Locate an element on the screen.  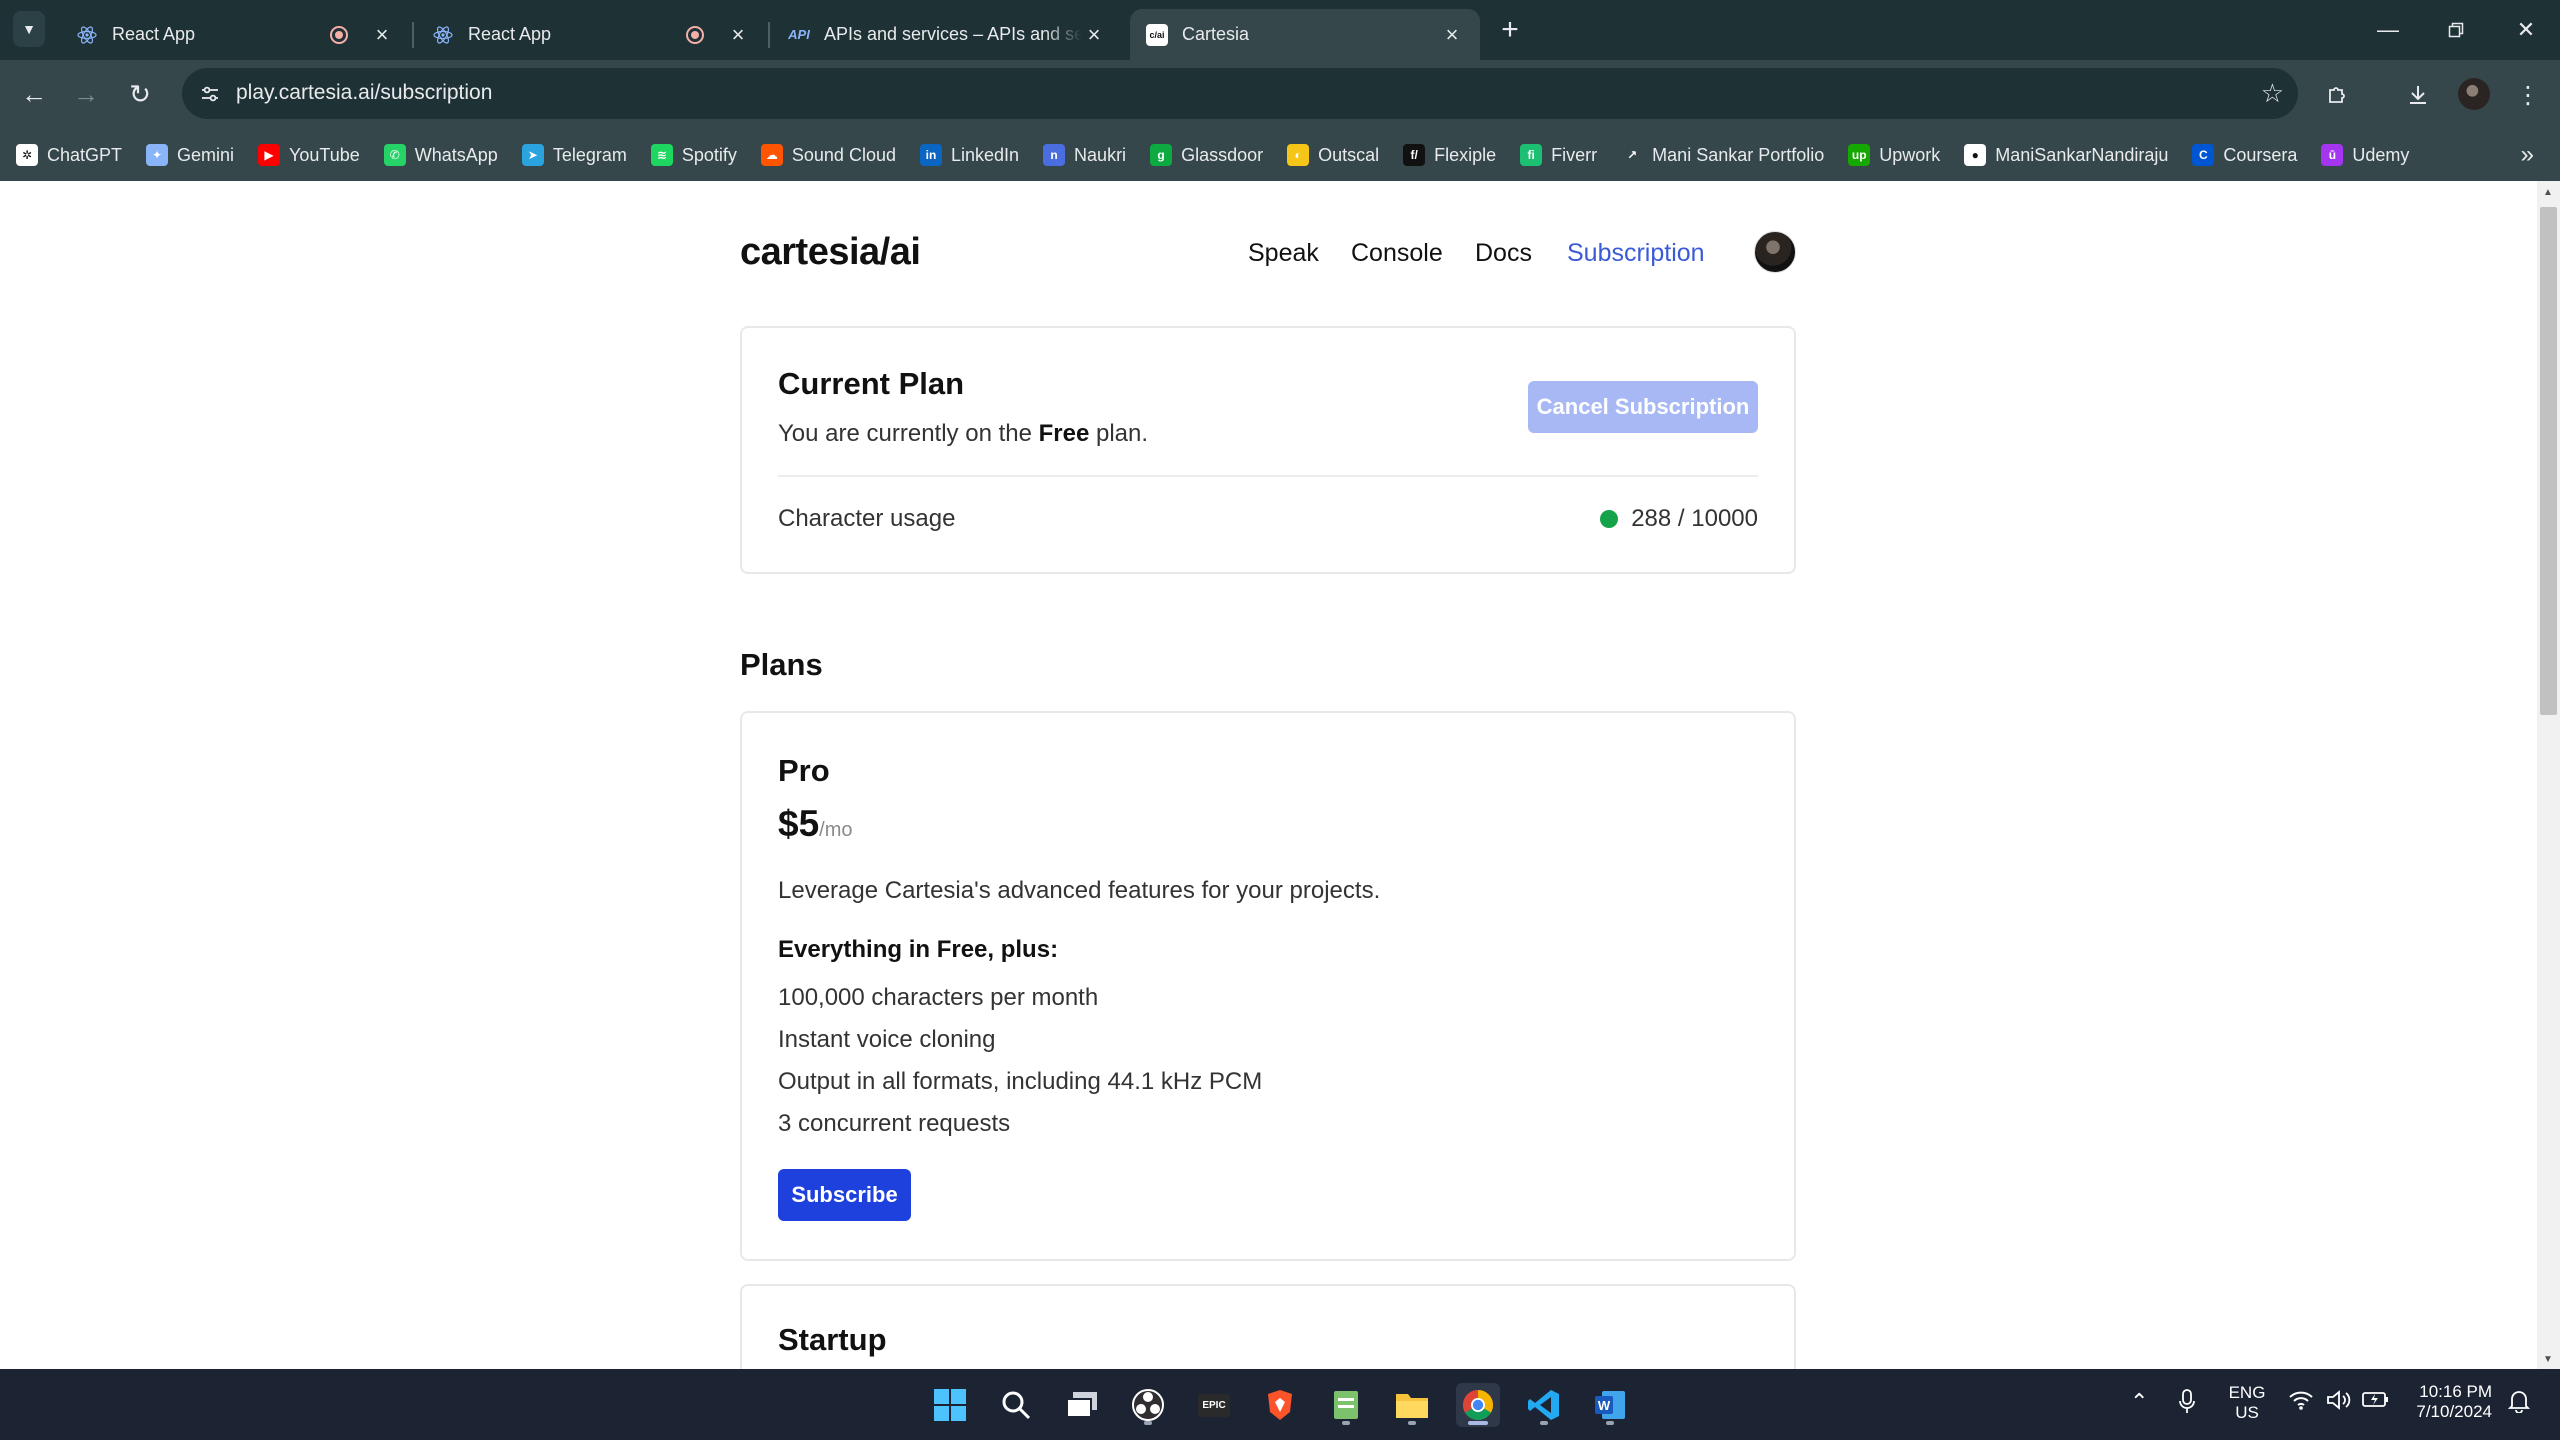
obs-icon is located at coordinates (1148, 1405).